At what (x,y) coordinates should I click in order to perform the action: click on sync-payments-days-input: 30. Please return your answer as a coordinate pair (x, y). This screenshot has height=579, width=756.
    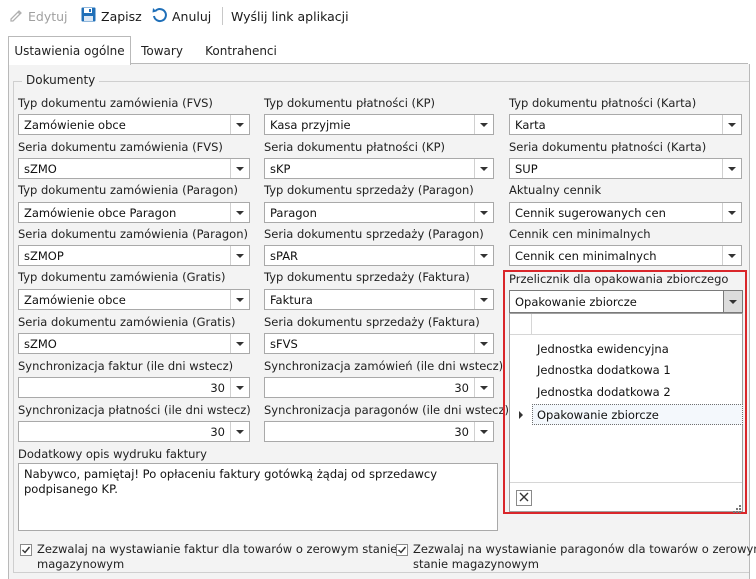
    Looking at the image, I should click on (134, 431).